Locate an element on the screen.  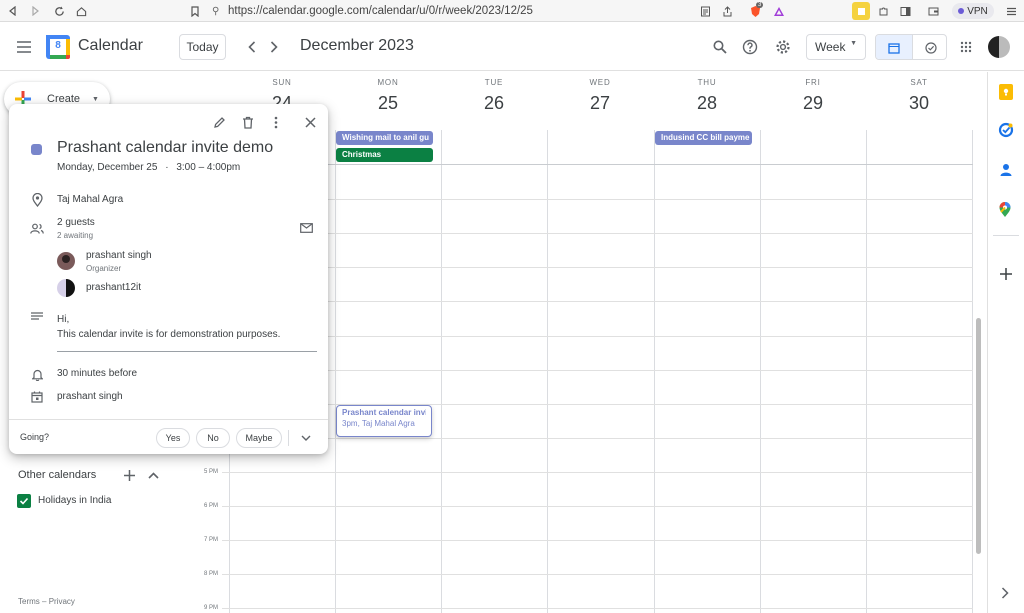
brave-shield-icon: 3 is located at coordinates (755, 11).